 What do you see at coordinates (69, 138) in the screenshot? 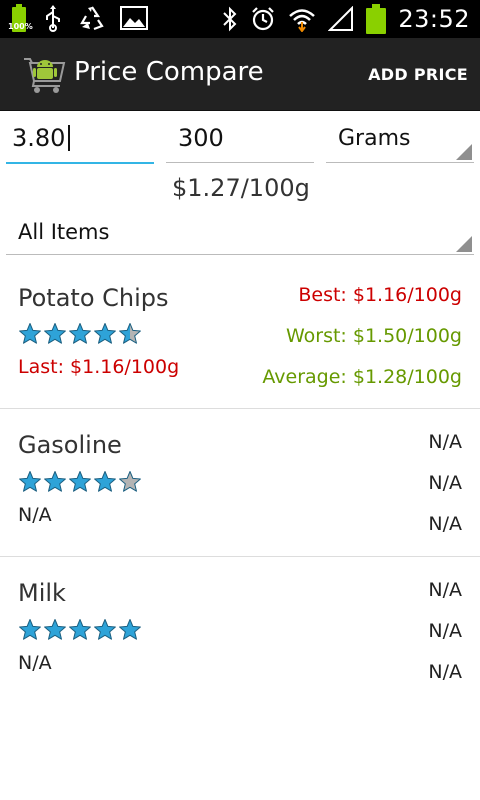
I see `text-cursor` at bounding box center [69, 138].